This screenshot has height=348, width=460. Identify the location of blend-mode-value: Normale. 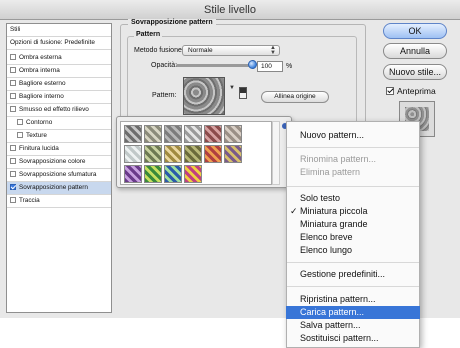
(200, 50).